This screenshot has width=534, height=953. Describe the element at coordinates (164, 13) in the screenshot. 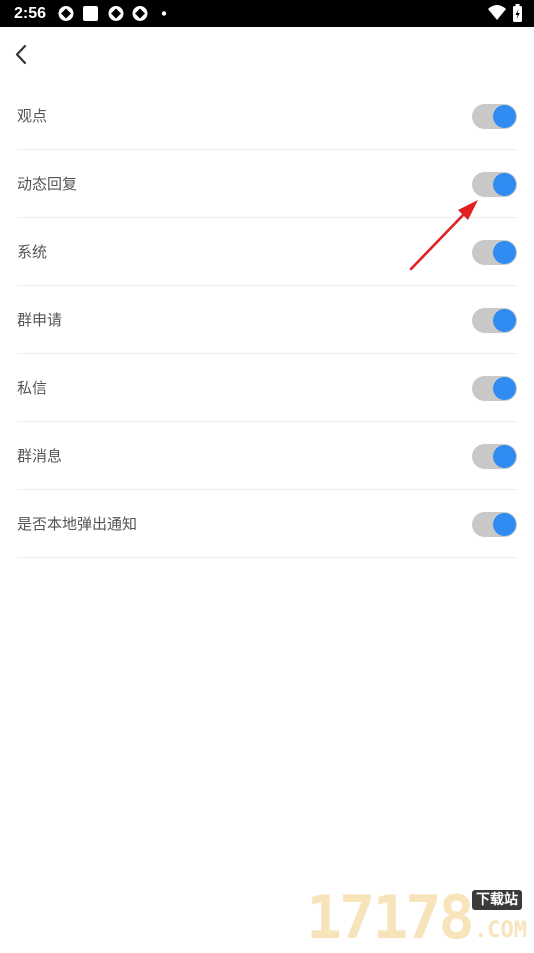

I see `dot-icon` at that location.